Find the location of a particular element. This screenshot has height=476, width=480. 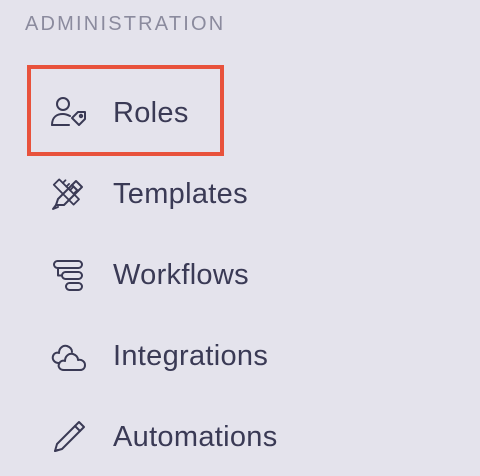

pencil-ruler-icon is located at coordinates (70, 194).